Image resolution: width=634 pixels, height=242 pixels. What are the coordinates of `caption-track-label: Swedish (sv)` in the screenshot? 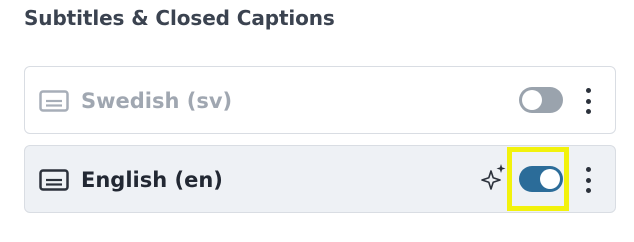 It's located at (157, 101).